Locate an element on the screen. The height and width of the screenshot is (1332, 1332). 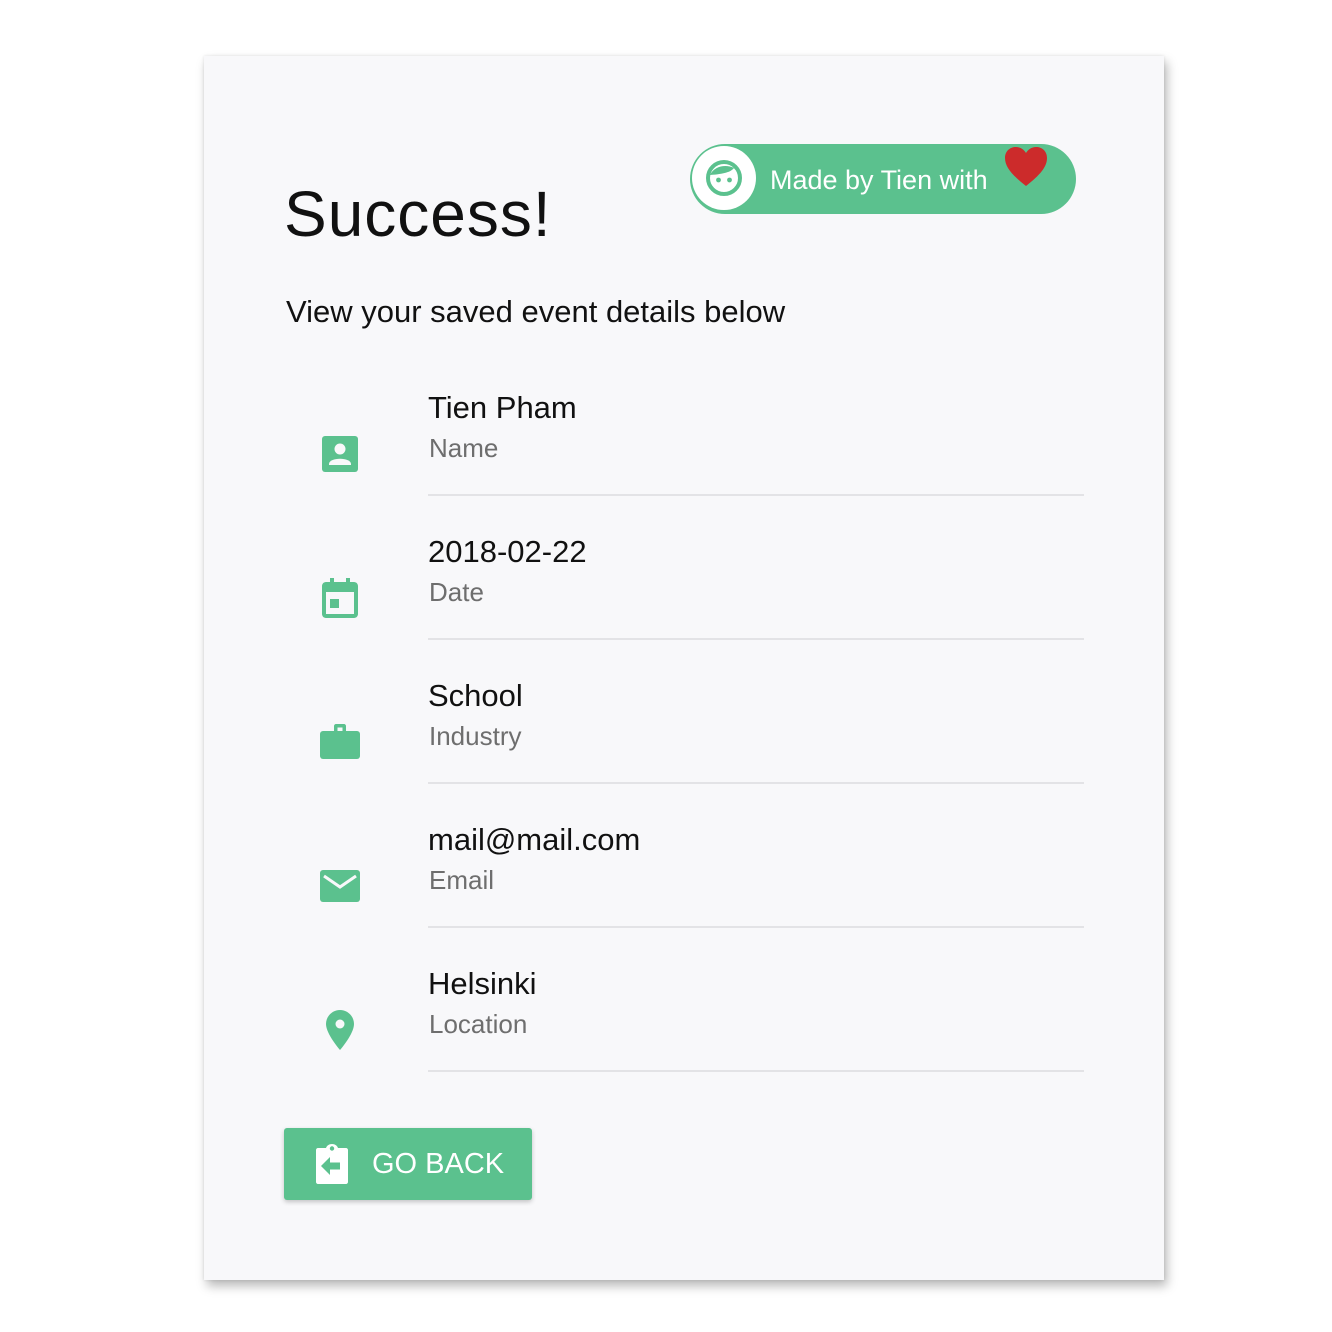
detail-row-location: Helsinki Location is located at coordinates (684, 1034).